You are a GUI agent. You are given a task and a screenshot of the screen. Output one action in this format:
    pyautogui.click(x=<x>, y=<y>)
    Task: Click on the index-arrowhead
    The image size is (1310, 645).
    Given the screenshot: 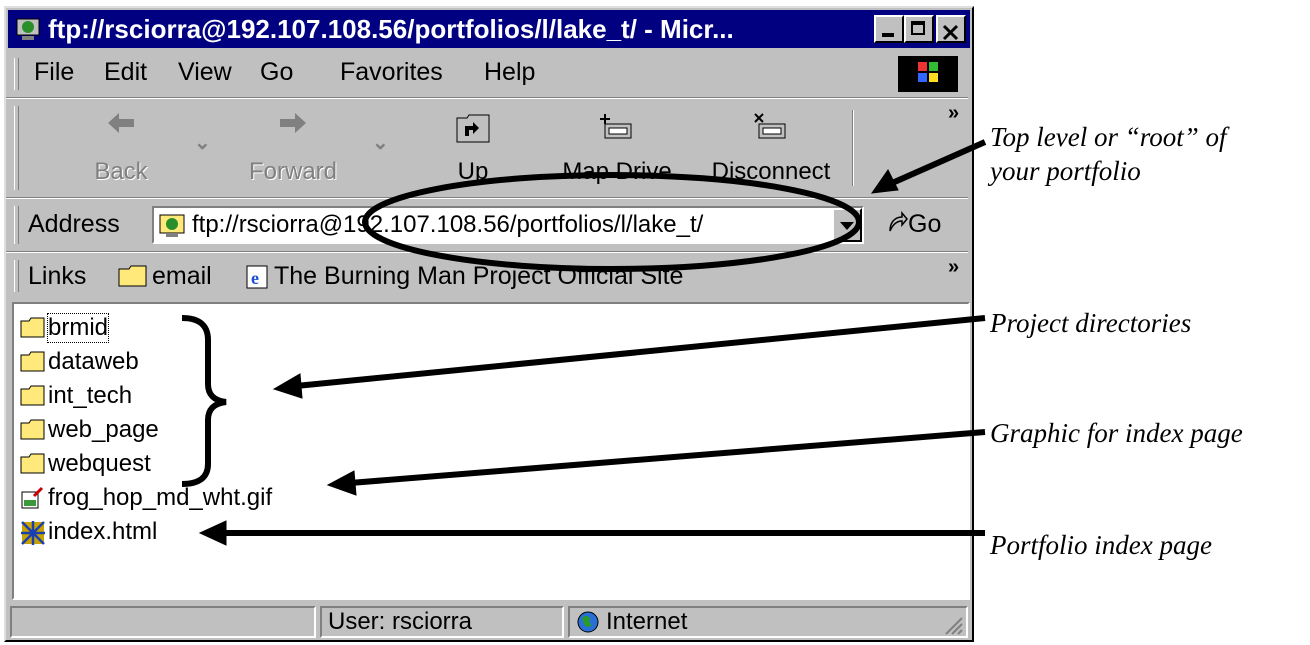 What is the action you would take?
    pyautogui.click(x=212, y=533)
    